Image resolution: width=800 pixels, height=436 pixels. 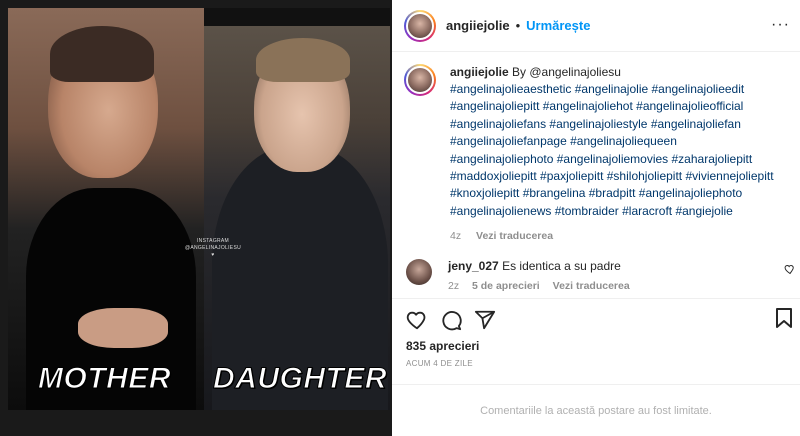 What do you see at coordinates (451, 320) in the screenshot?
I see `comment-icon` at bounding box center [451, 320].